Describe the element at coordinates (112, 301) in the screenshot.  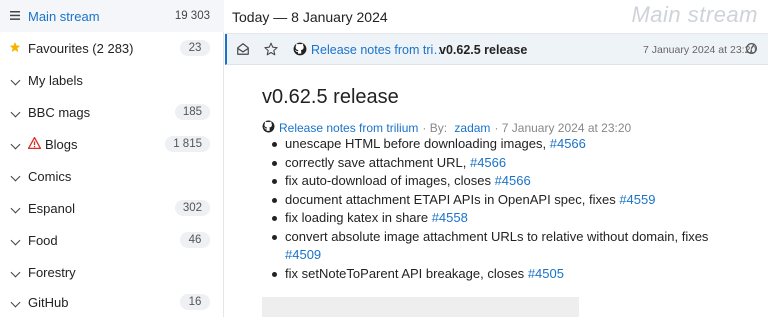
I see `sidebar-item-github: GitHub 16` at that location.